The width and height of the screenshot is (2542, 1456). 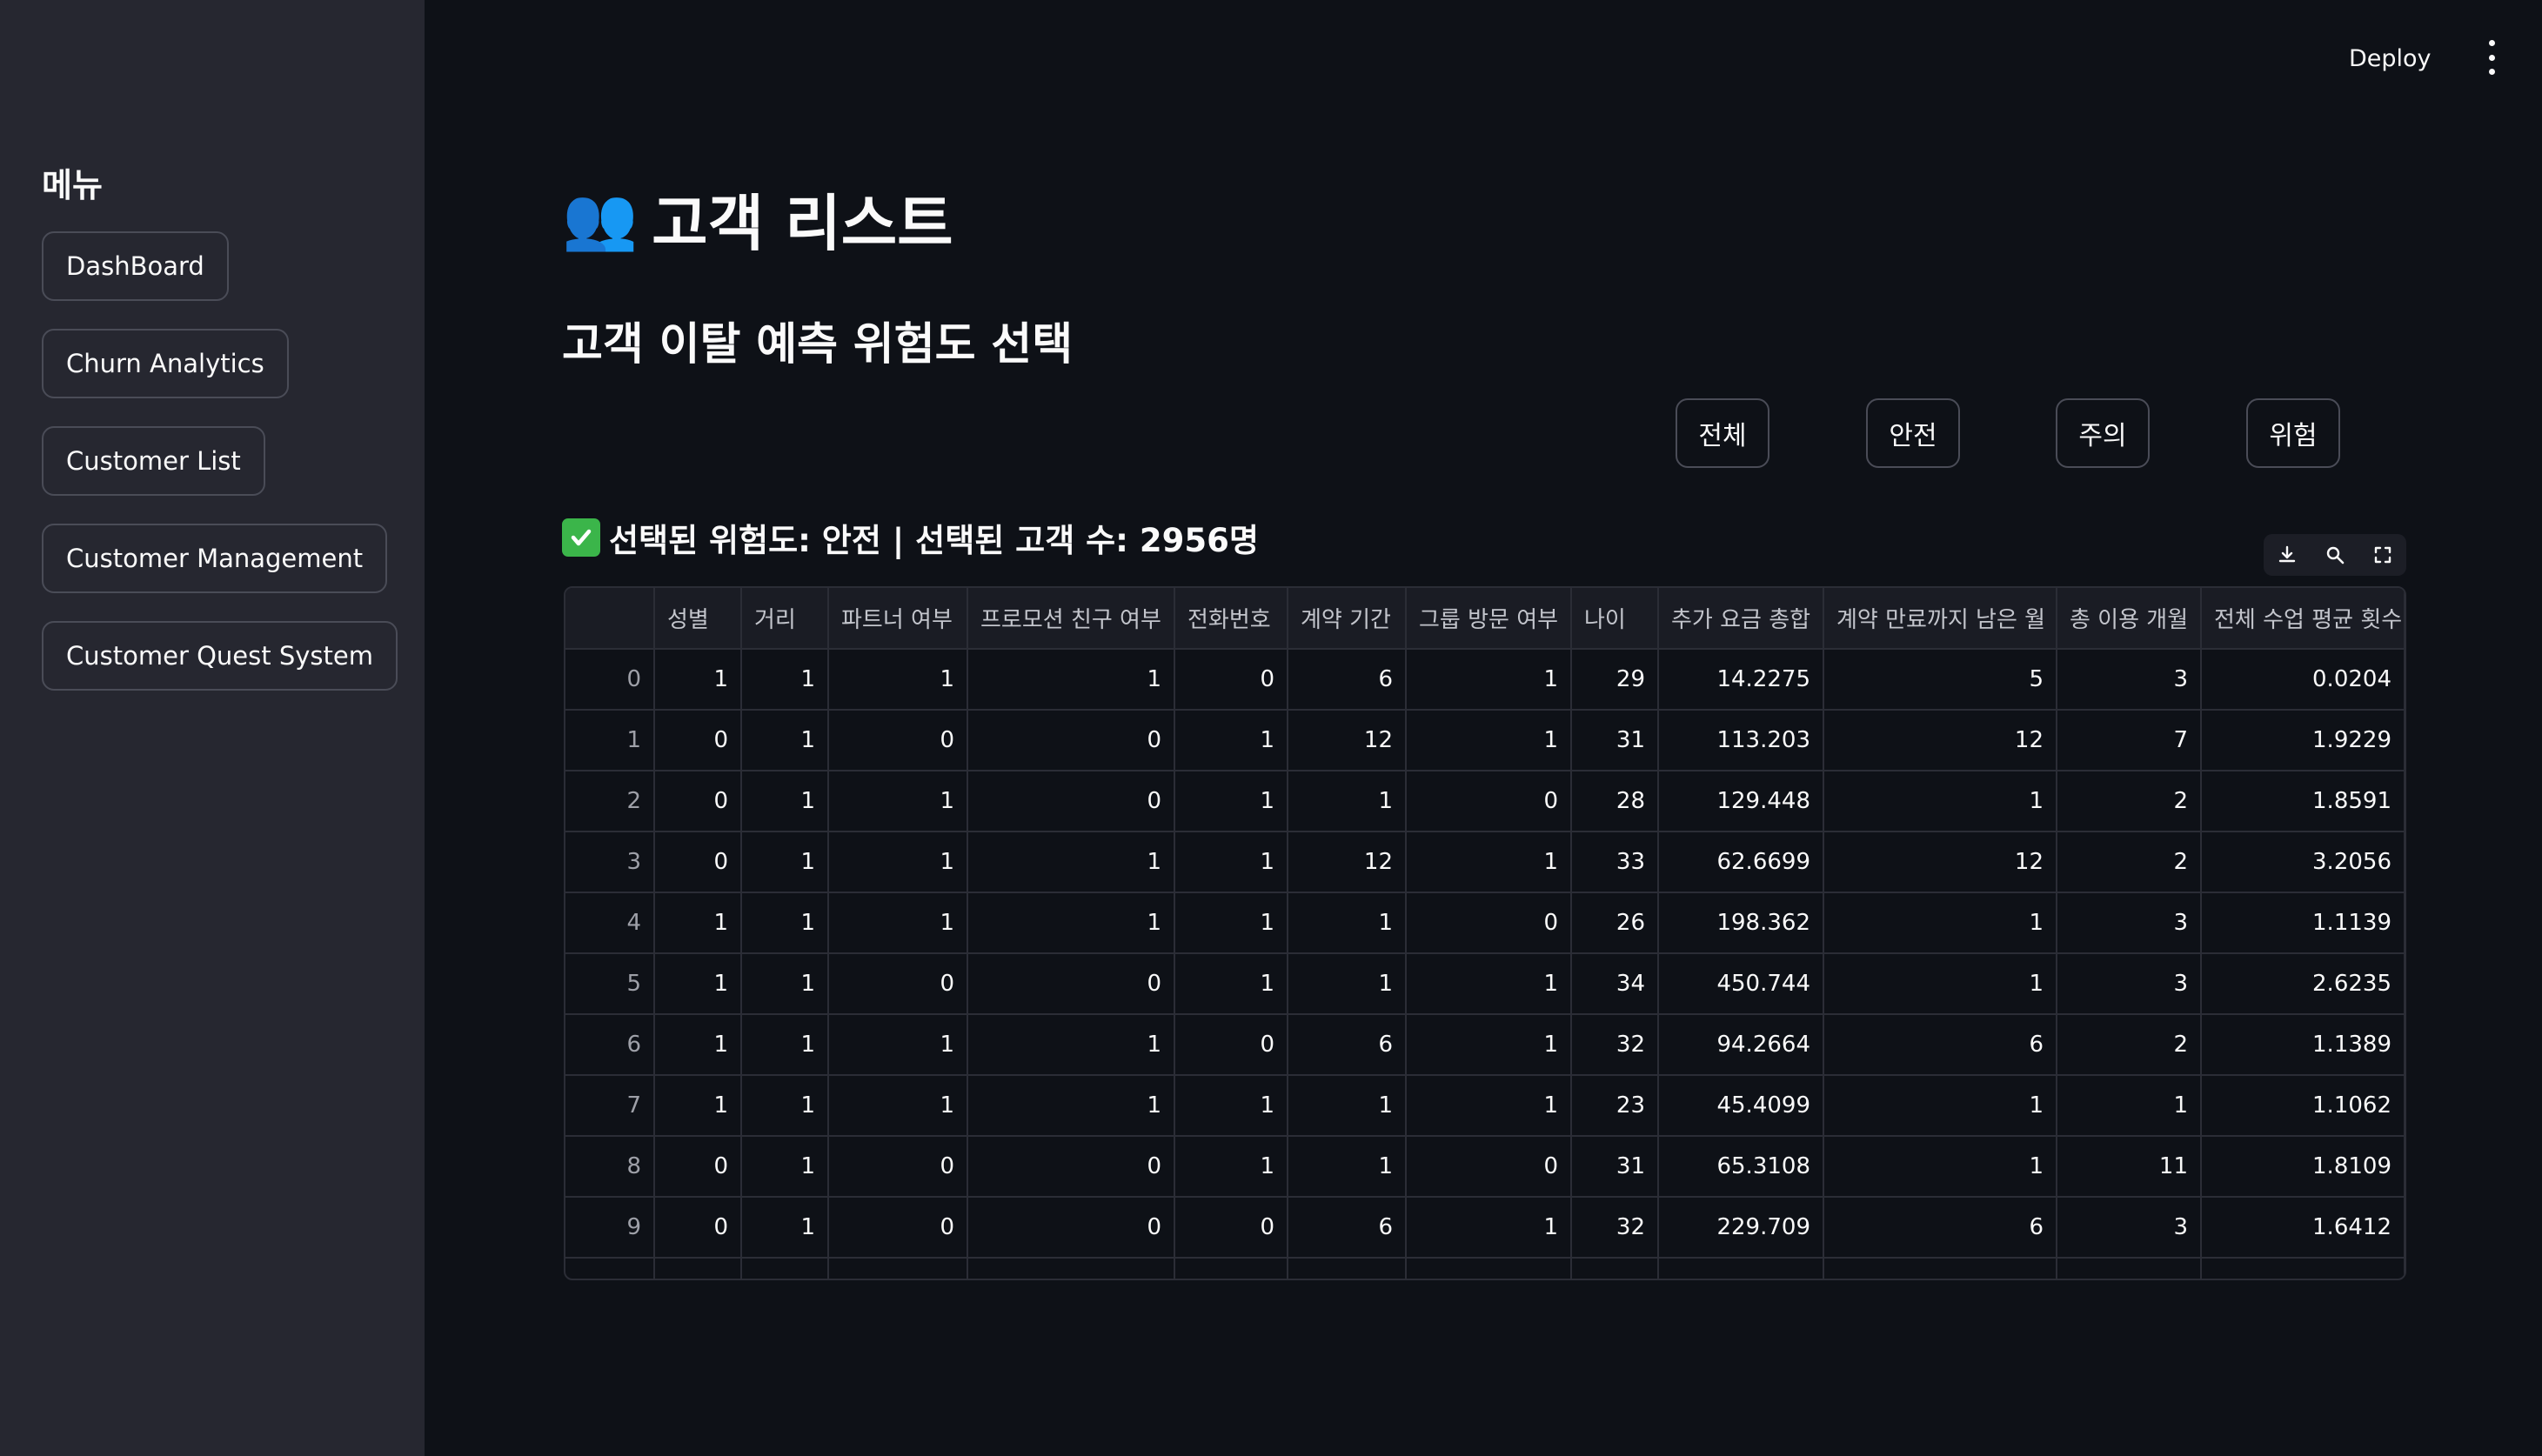 I want to click on risk-button-safe: 안전, so click(x=1913, y=433).